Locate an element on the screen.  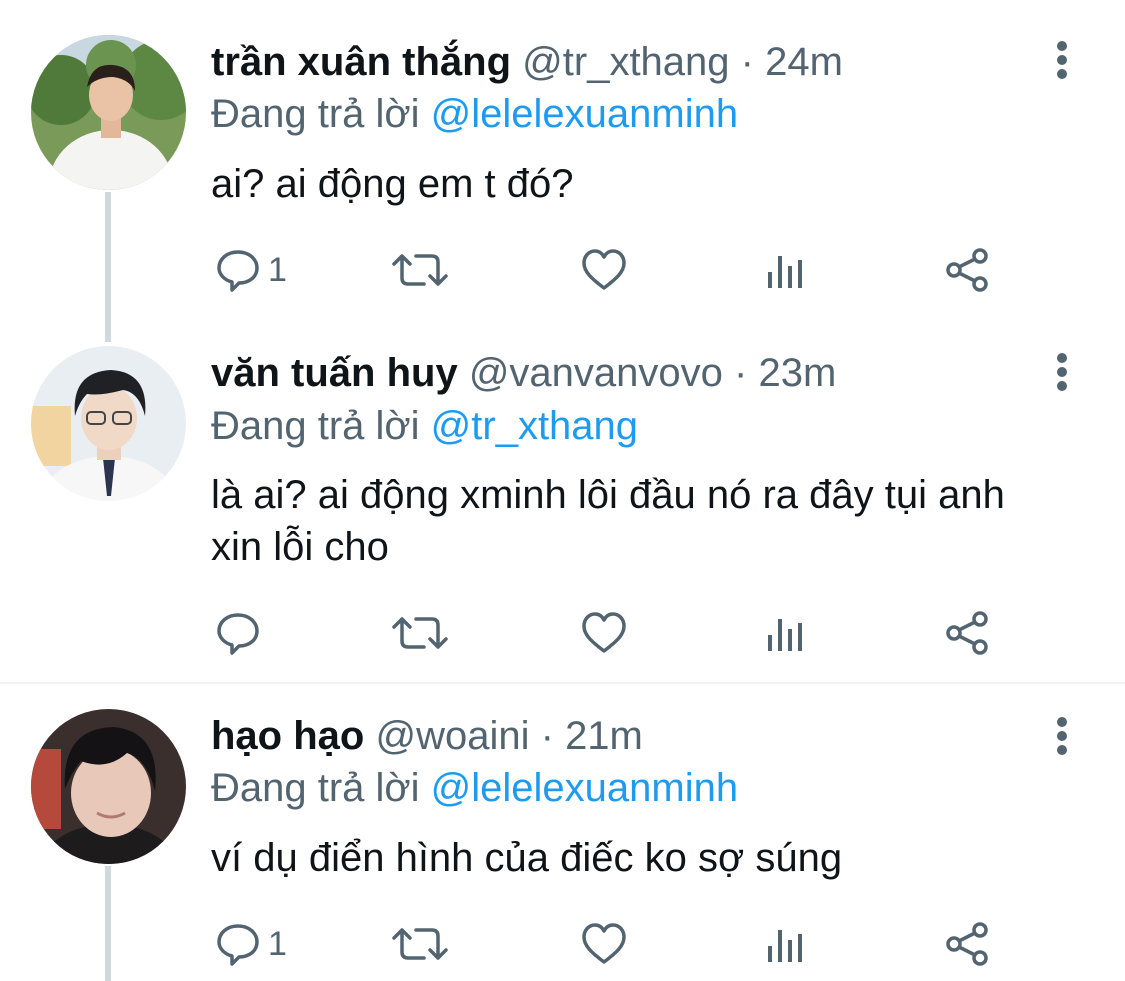
reply-button: 1 is located at coordinates (250, 944).